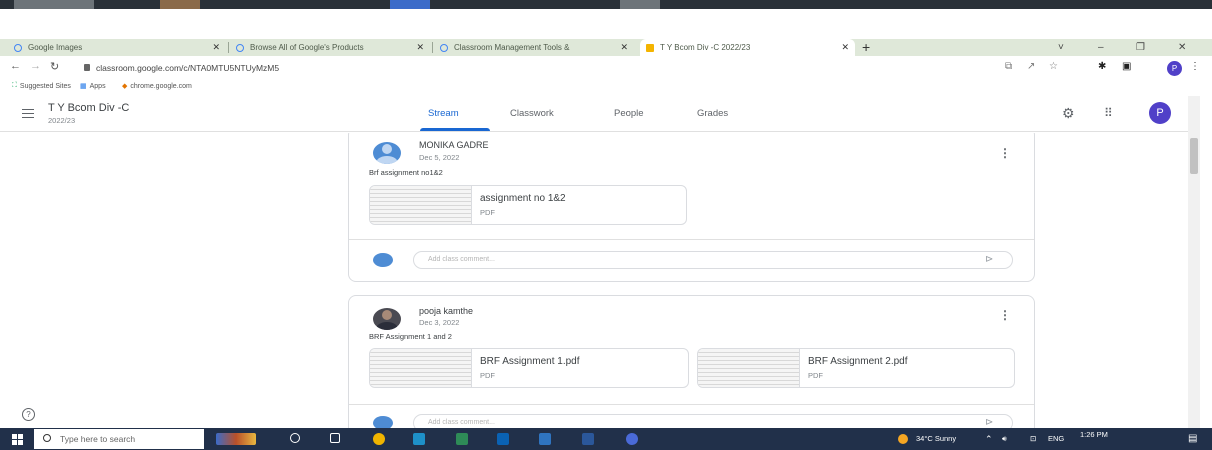  Describe the element at coordinates (236, 439) in the screenshot. I see `search-highlight-icon` at that location.